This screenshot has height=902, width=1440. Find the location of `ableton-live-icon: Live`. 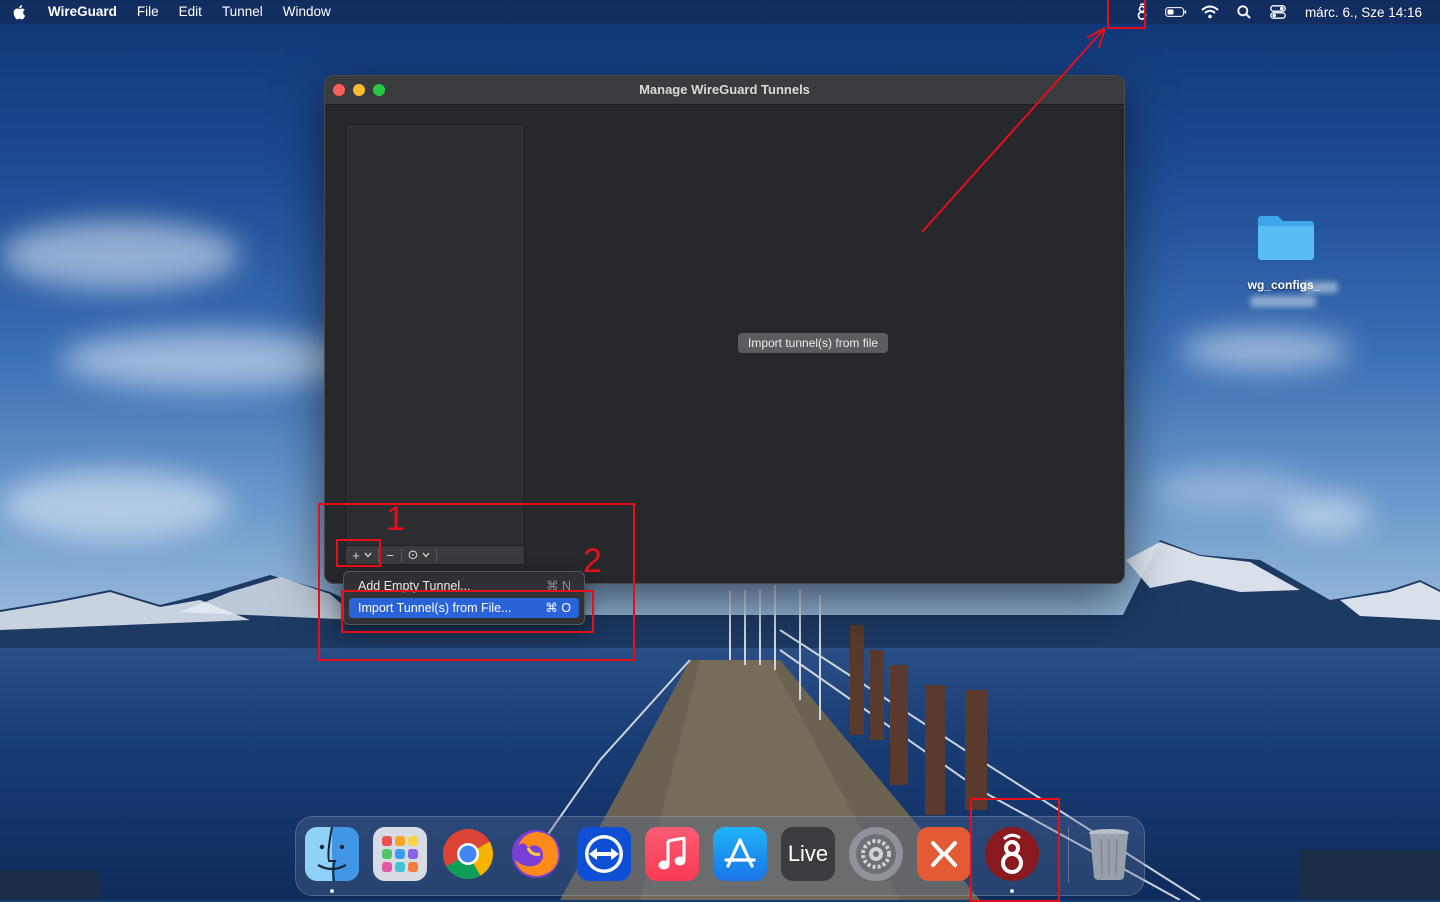

ableton-live-icon: Live is located at coordinates (808, 854).